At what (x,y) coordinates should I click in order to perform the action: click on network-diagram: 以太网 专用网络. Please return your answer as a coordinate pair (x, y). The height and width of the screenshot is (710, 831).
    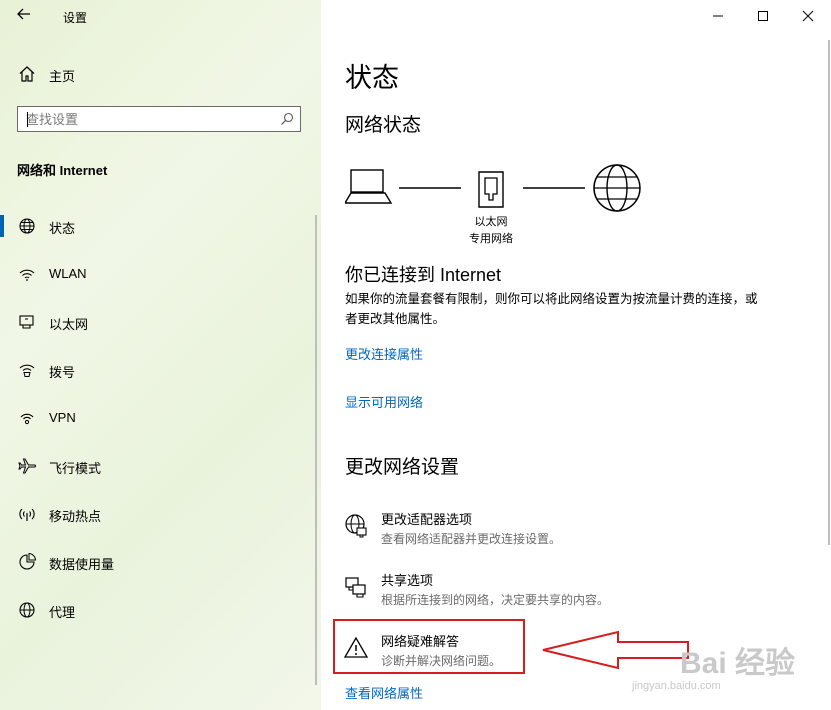
    Looking at the image, I should click on (494, 205).